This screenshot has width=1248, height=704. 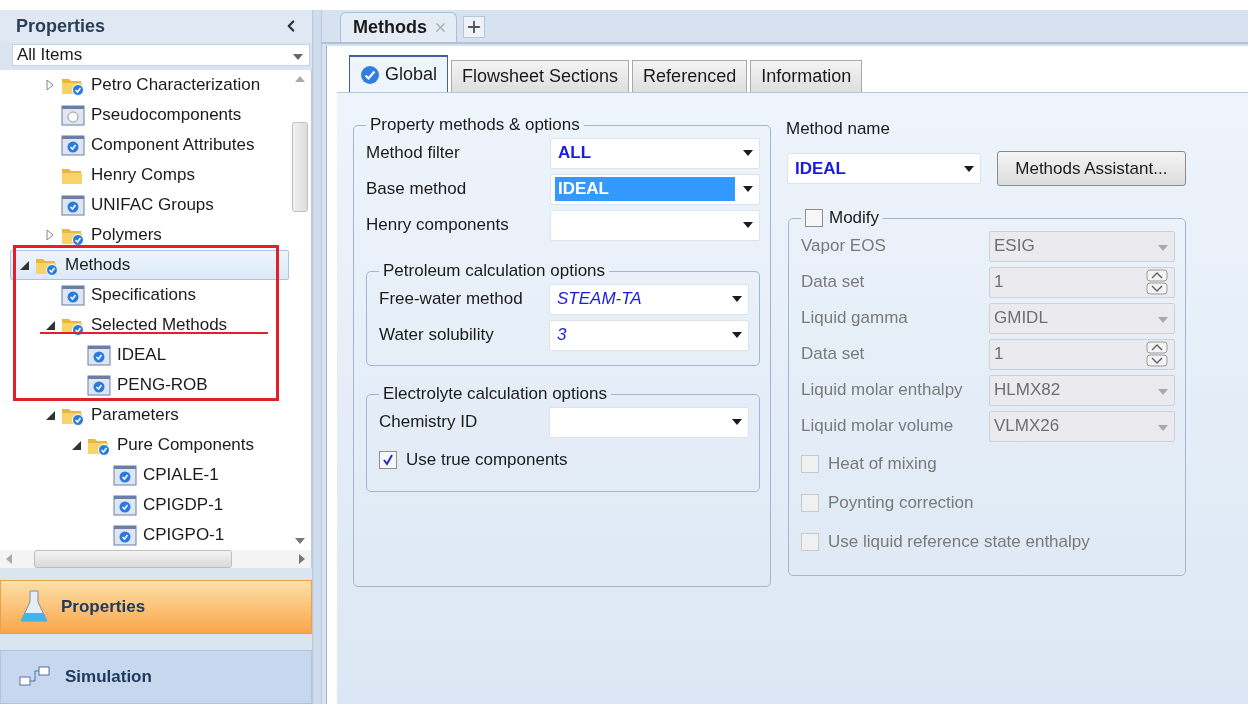 I want to click on nav-button: Properties, so click(x=156, y=607).